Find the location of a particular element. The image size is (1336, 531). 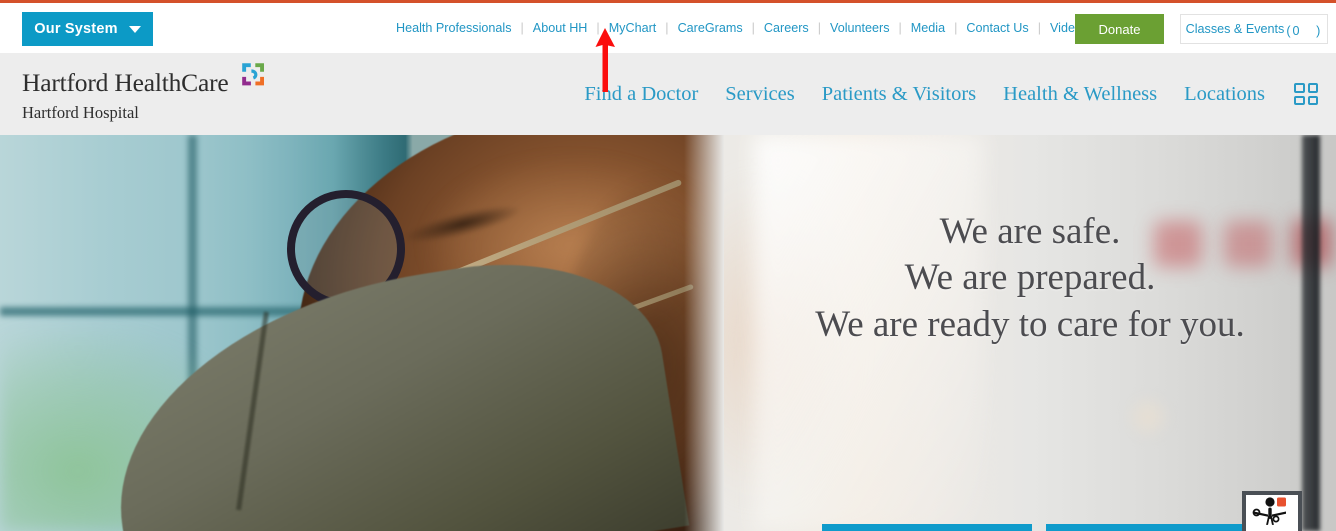

our-system-label: Our System is located at coordinates (76, 29).